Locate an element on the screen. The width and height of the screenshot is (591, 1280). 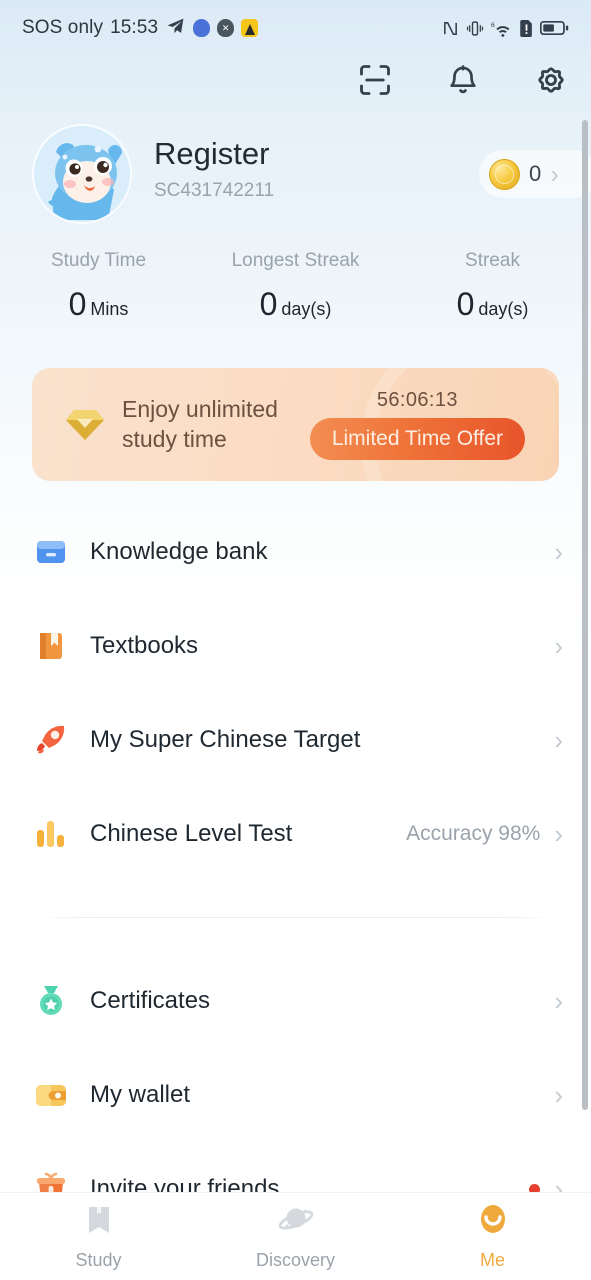
nav-item-discovery: Discovery is located at coordinates (295, 1236).